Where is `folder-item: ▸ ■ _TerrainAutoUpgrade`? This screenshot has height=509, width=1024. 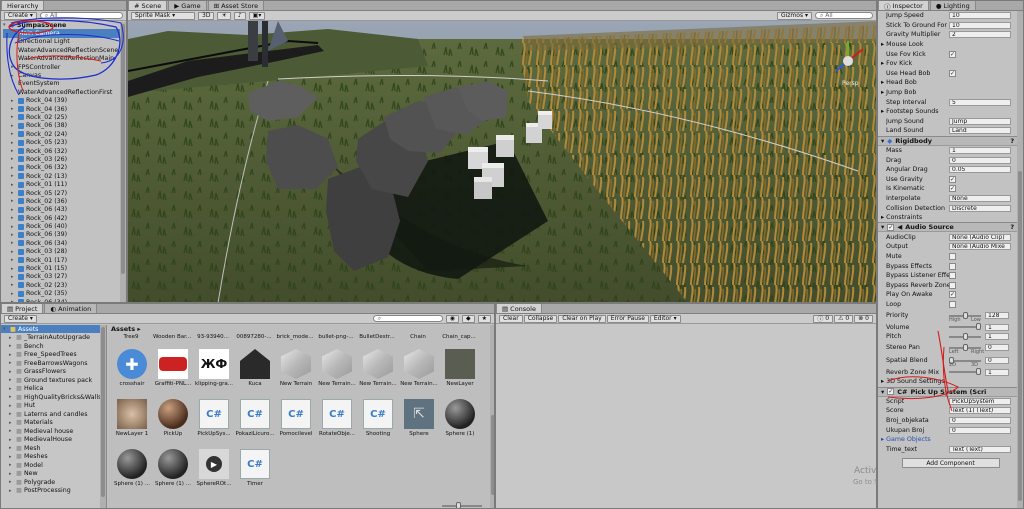 folder-item: ▸ ■ _TerrainAutoUpgrade is located at coordinates (53, 337).